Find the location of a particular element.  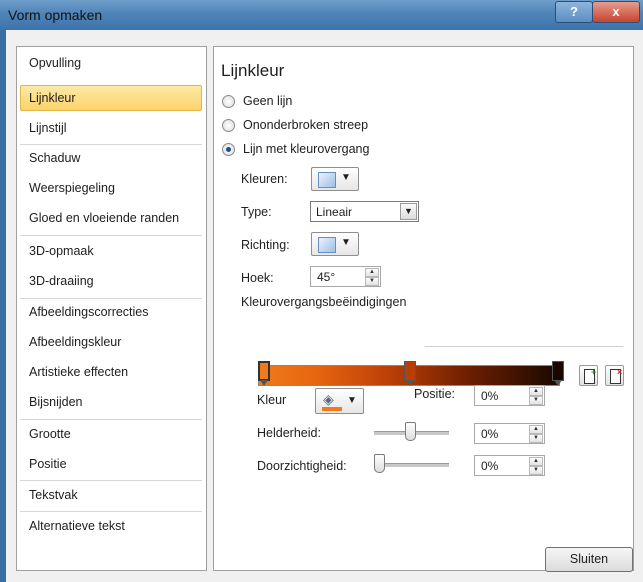

paint-bucket-icon: ◈ is located at coordinates (328, 399).